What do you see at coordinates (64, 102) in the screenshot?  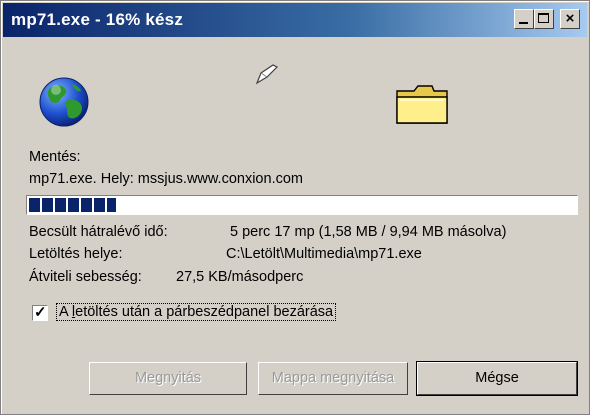 I see `globe-icon` at bounding box center [64, 102].